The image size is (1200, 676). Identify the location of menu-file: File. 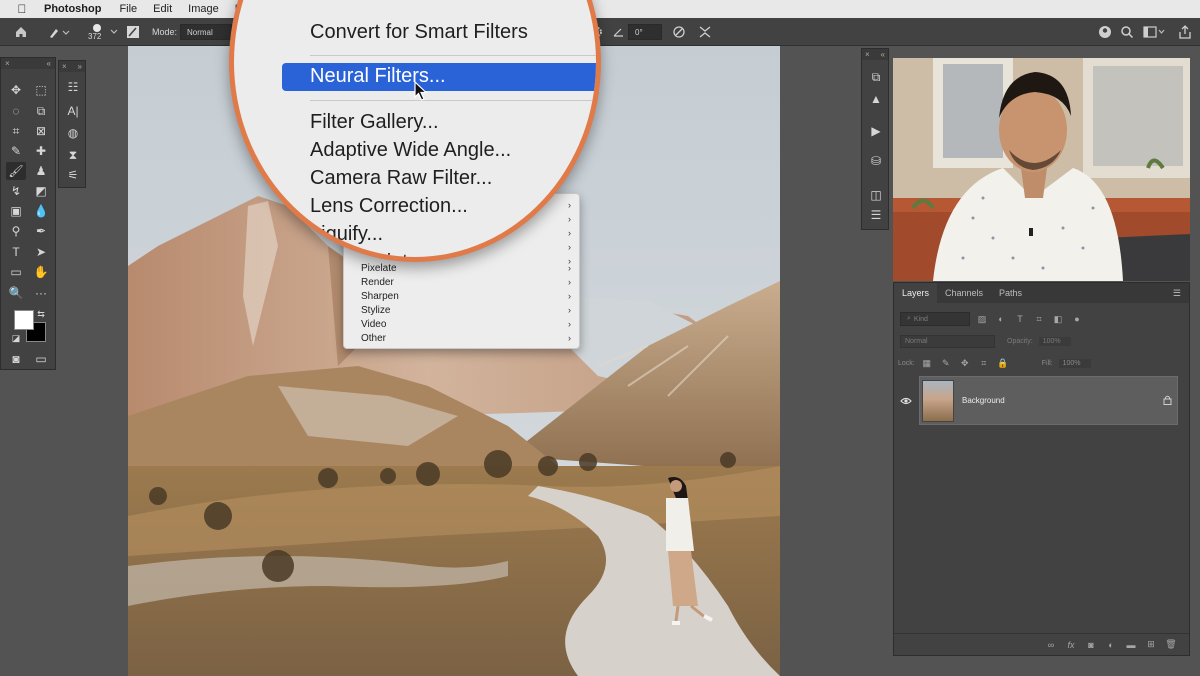
(128, 9).